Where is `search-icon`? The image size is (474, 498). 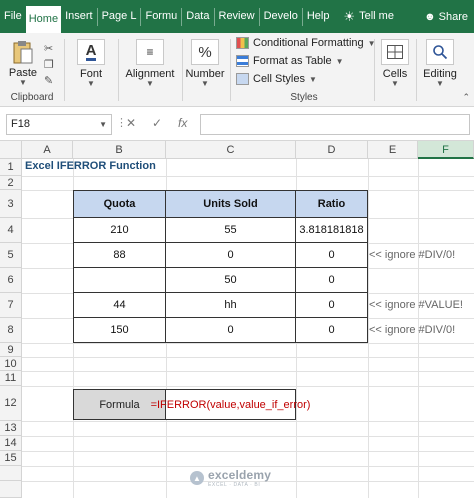 search-icon is located at coordinates (440, 52).